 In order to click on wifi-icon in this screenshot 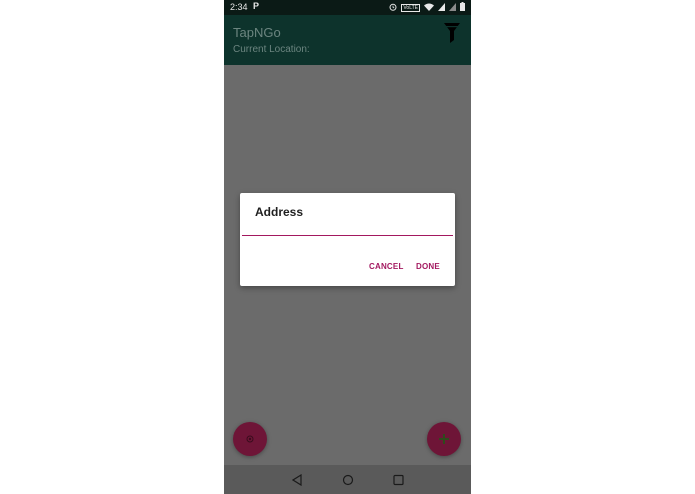, I will do `click(429, 8)`.